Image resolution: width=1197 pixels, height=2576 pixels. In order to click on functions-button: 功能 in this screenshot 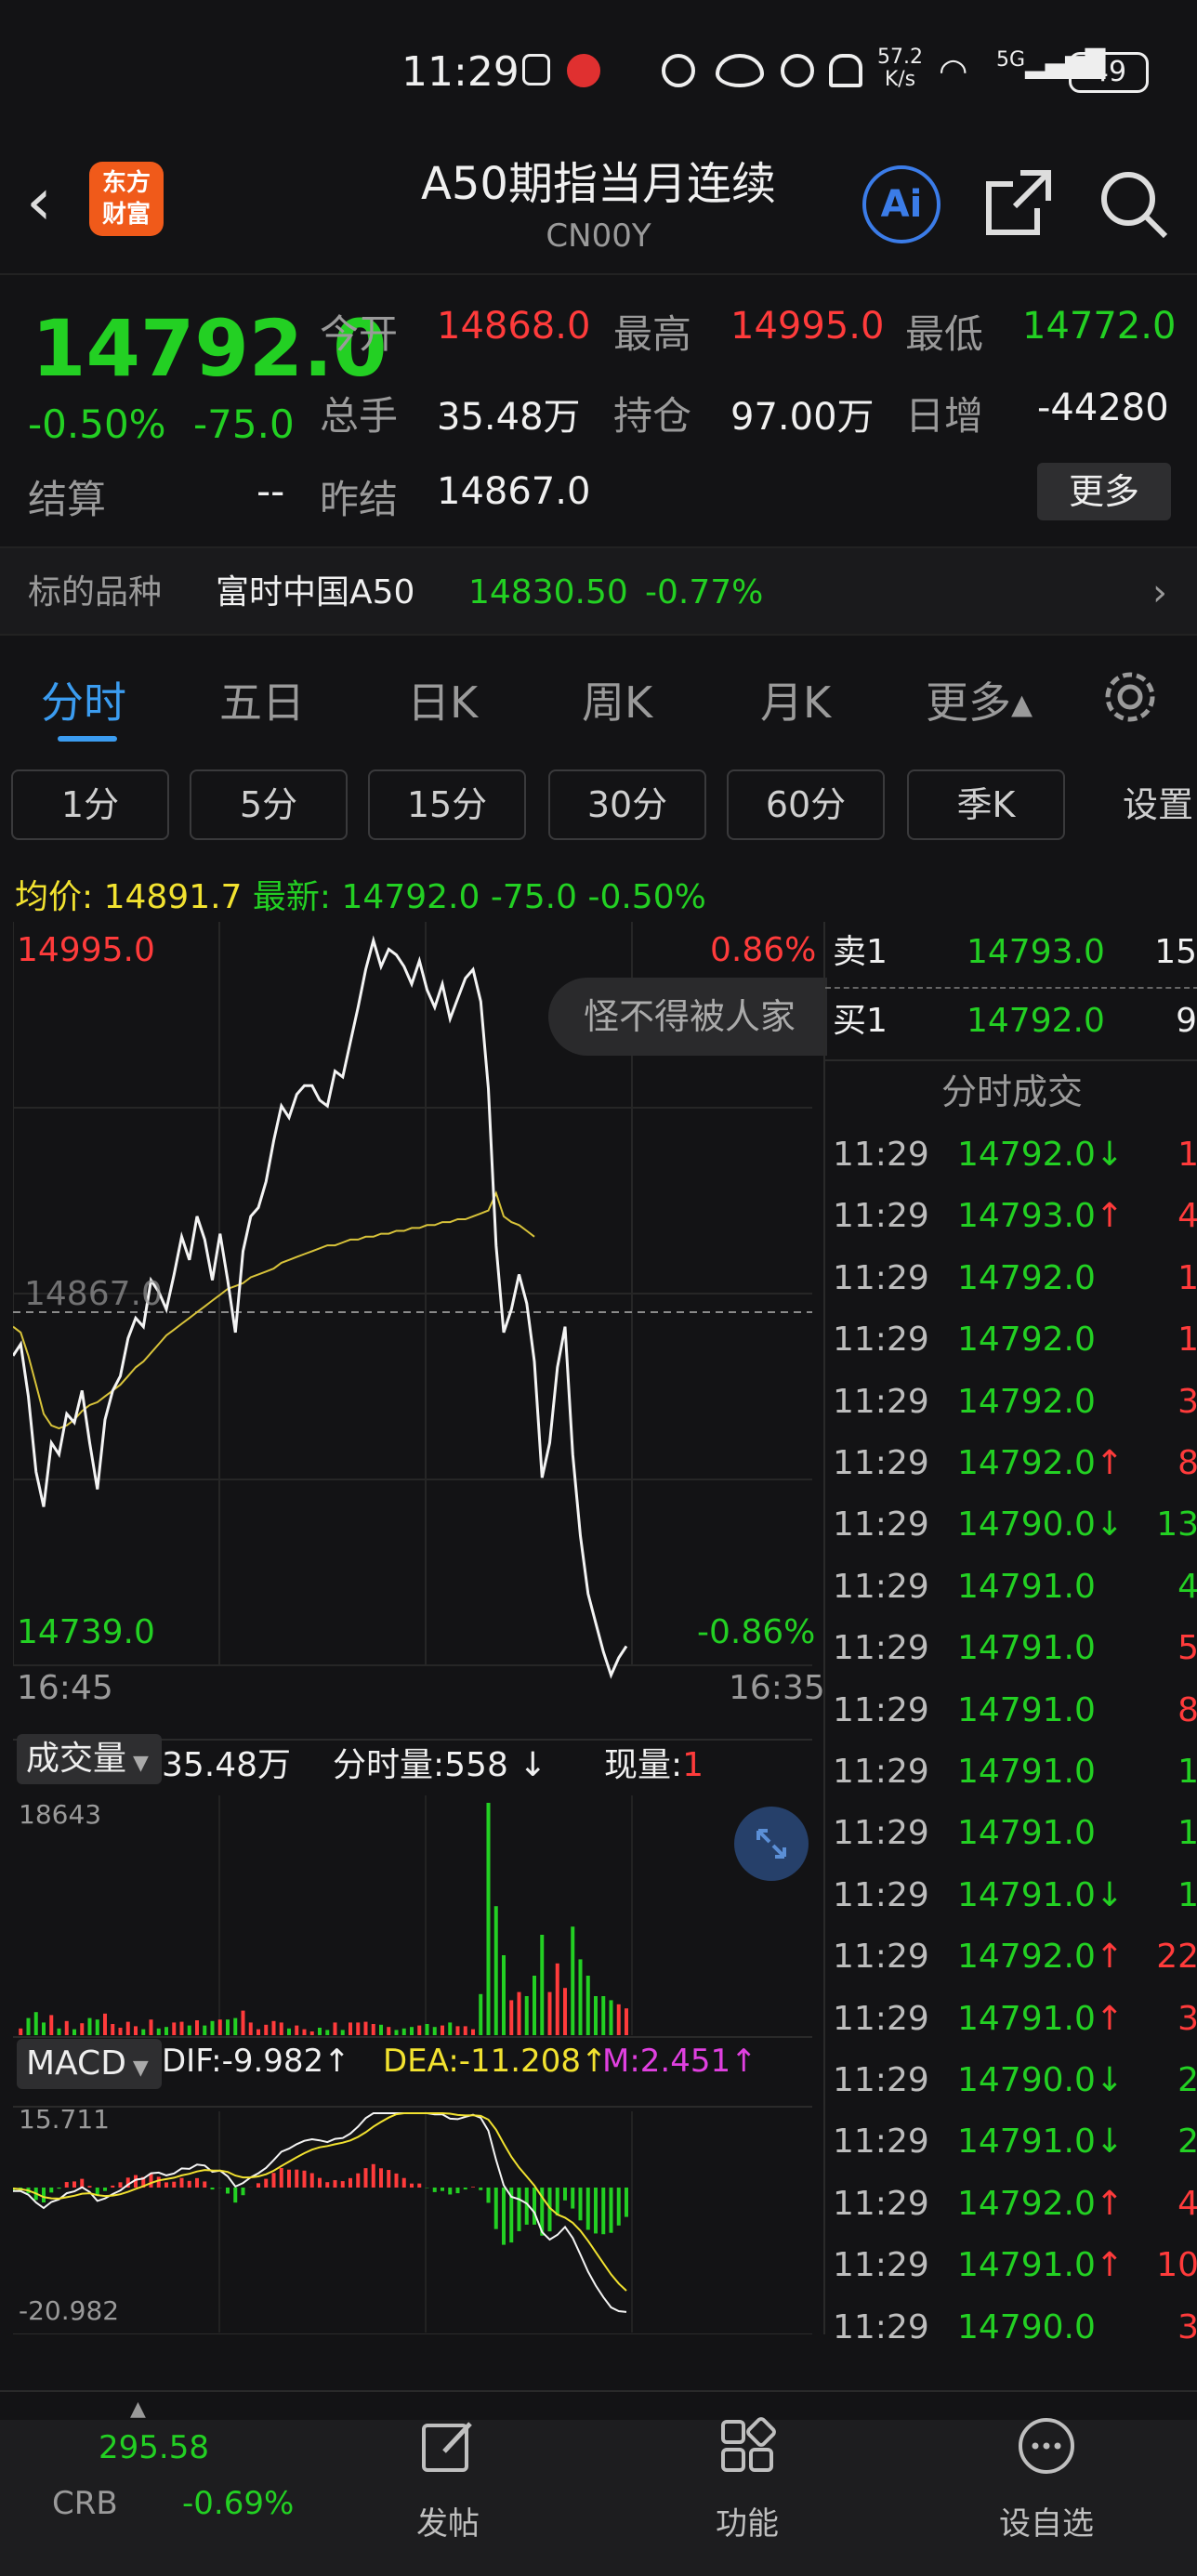, I will do `click(747, 2479)`.